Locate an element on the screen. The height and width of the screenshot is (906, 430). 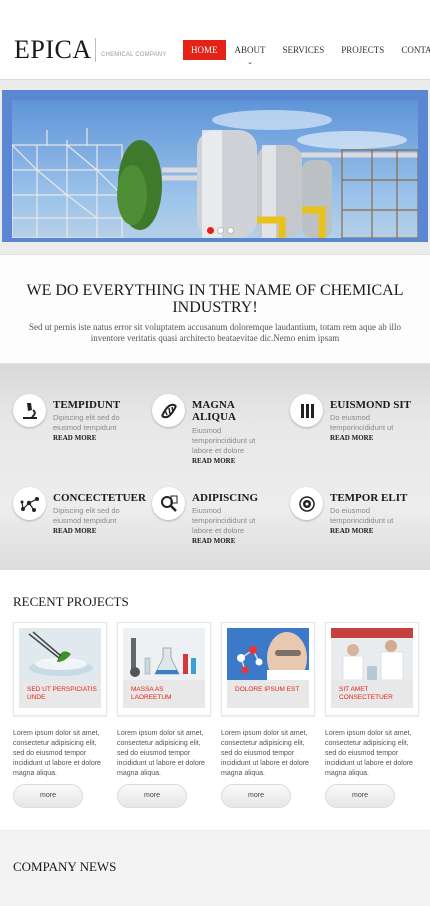
molecule-icon is located at coordinates (29, 503).